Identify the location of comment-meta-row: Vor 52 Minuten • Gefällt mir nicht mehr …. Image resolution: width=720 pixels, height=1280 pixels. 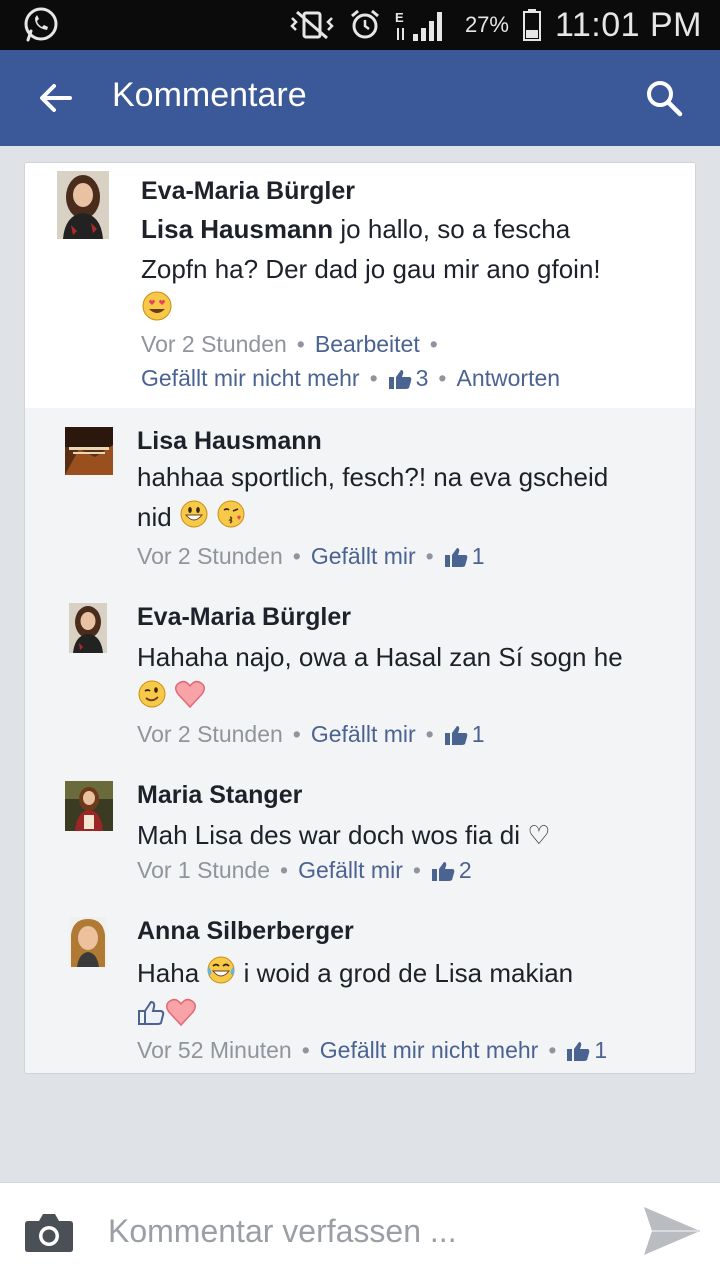
(372, 1050).